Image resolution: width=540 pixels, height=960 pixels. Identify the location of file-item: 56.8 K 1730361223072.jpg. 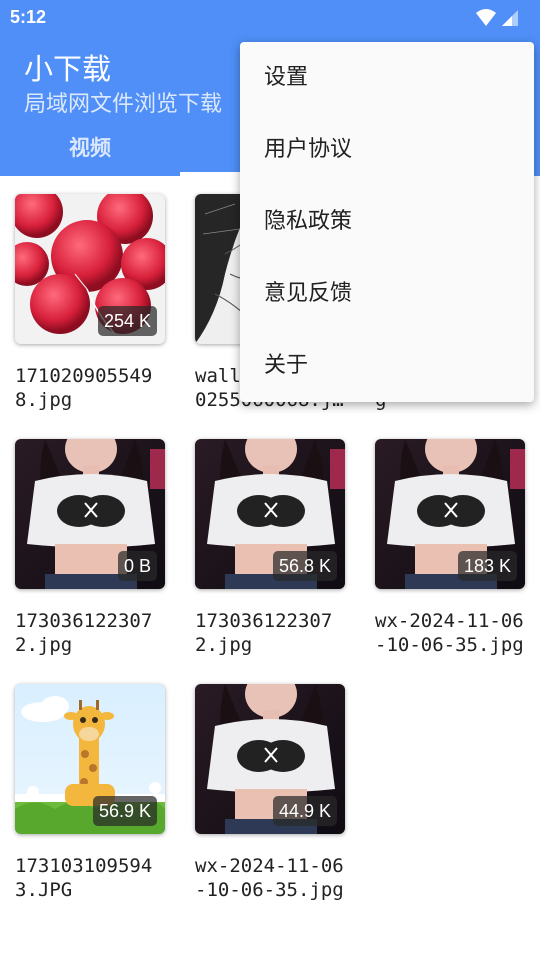
(270, 548).